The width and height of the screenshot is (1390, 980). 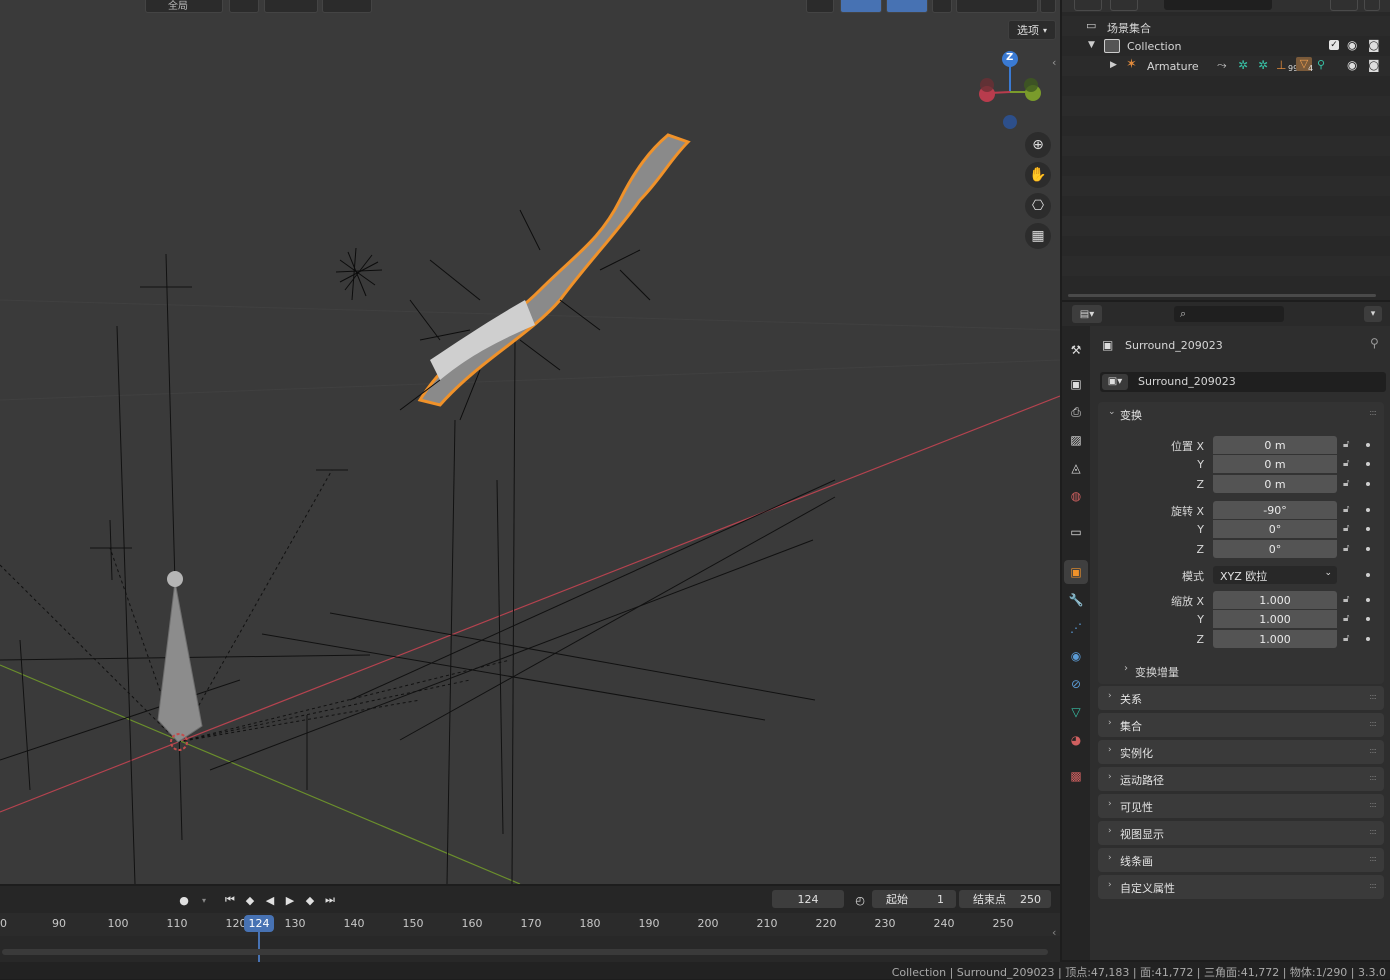 I want to click on rotation-mode-dropdown: XYZ 欧拉 ⌄, so click(x=1275, y=575).